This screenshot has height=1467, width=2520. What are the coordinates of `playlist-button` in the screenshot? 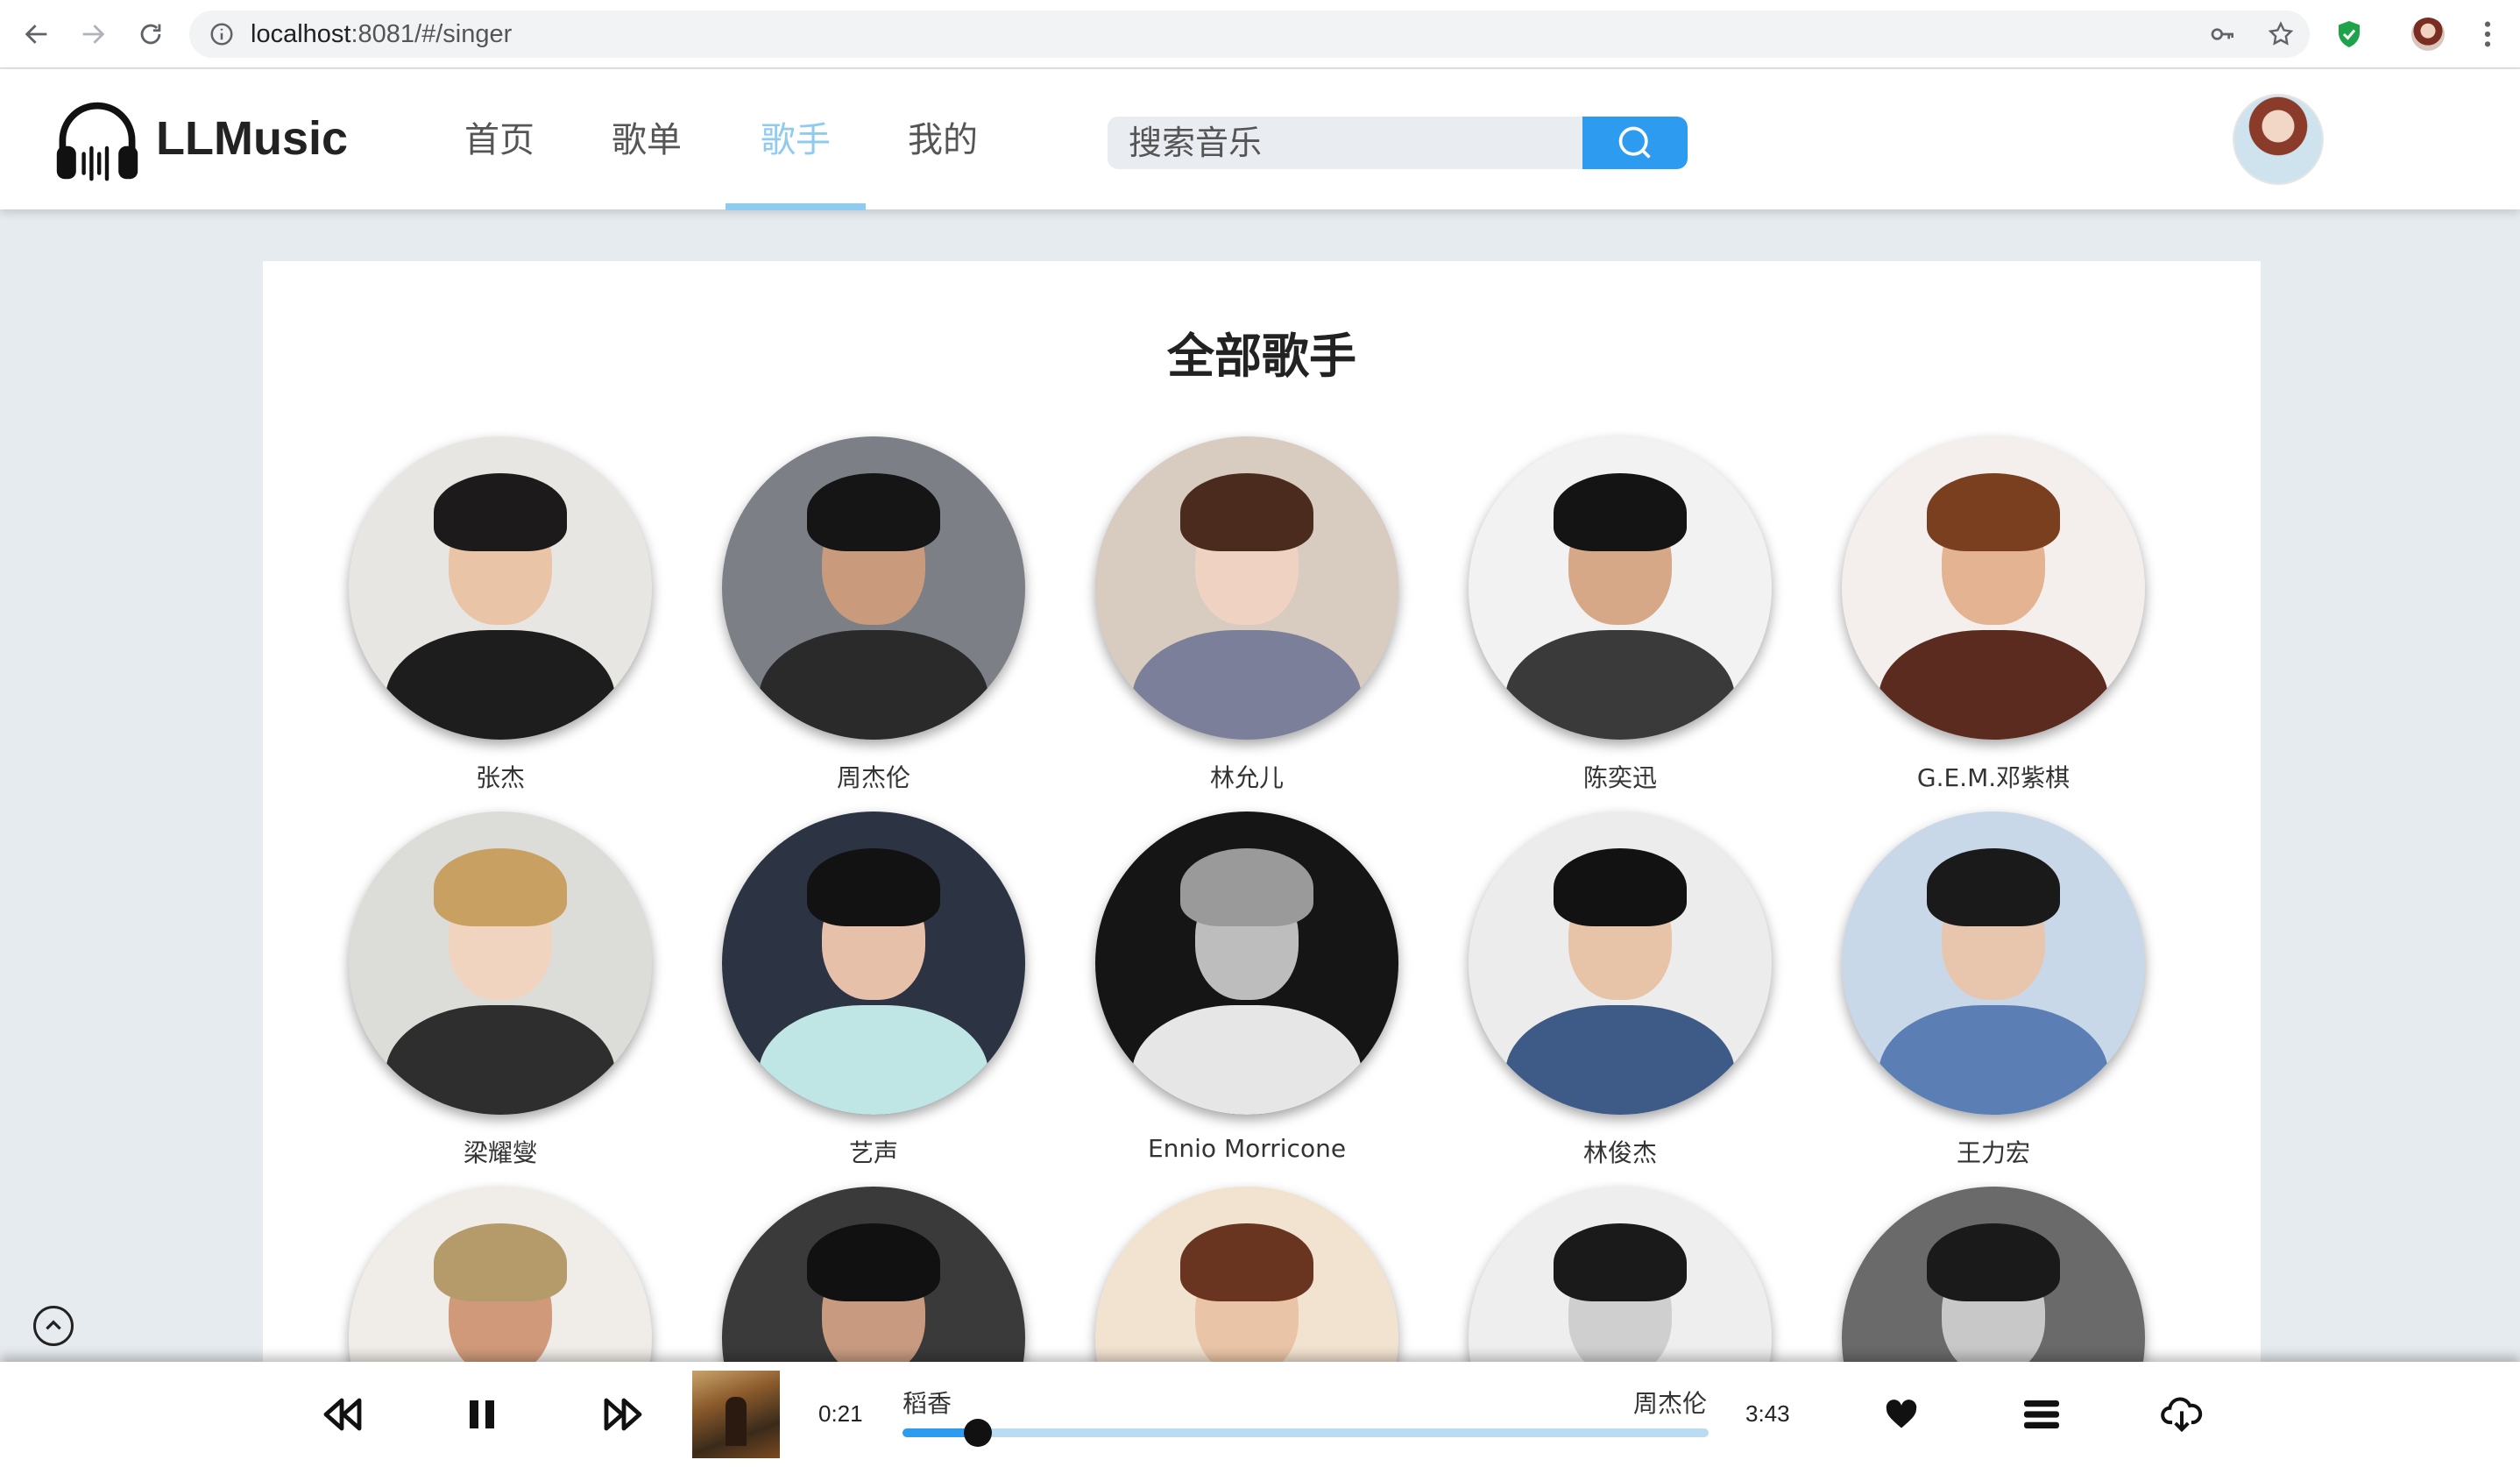 It's located at (2041, 1415).